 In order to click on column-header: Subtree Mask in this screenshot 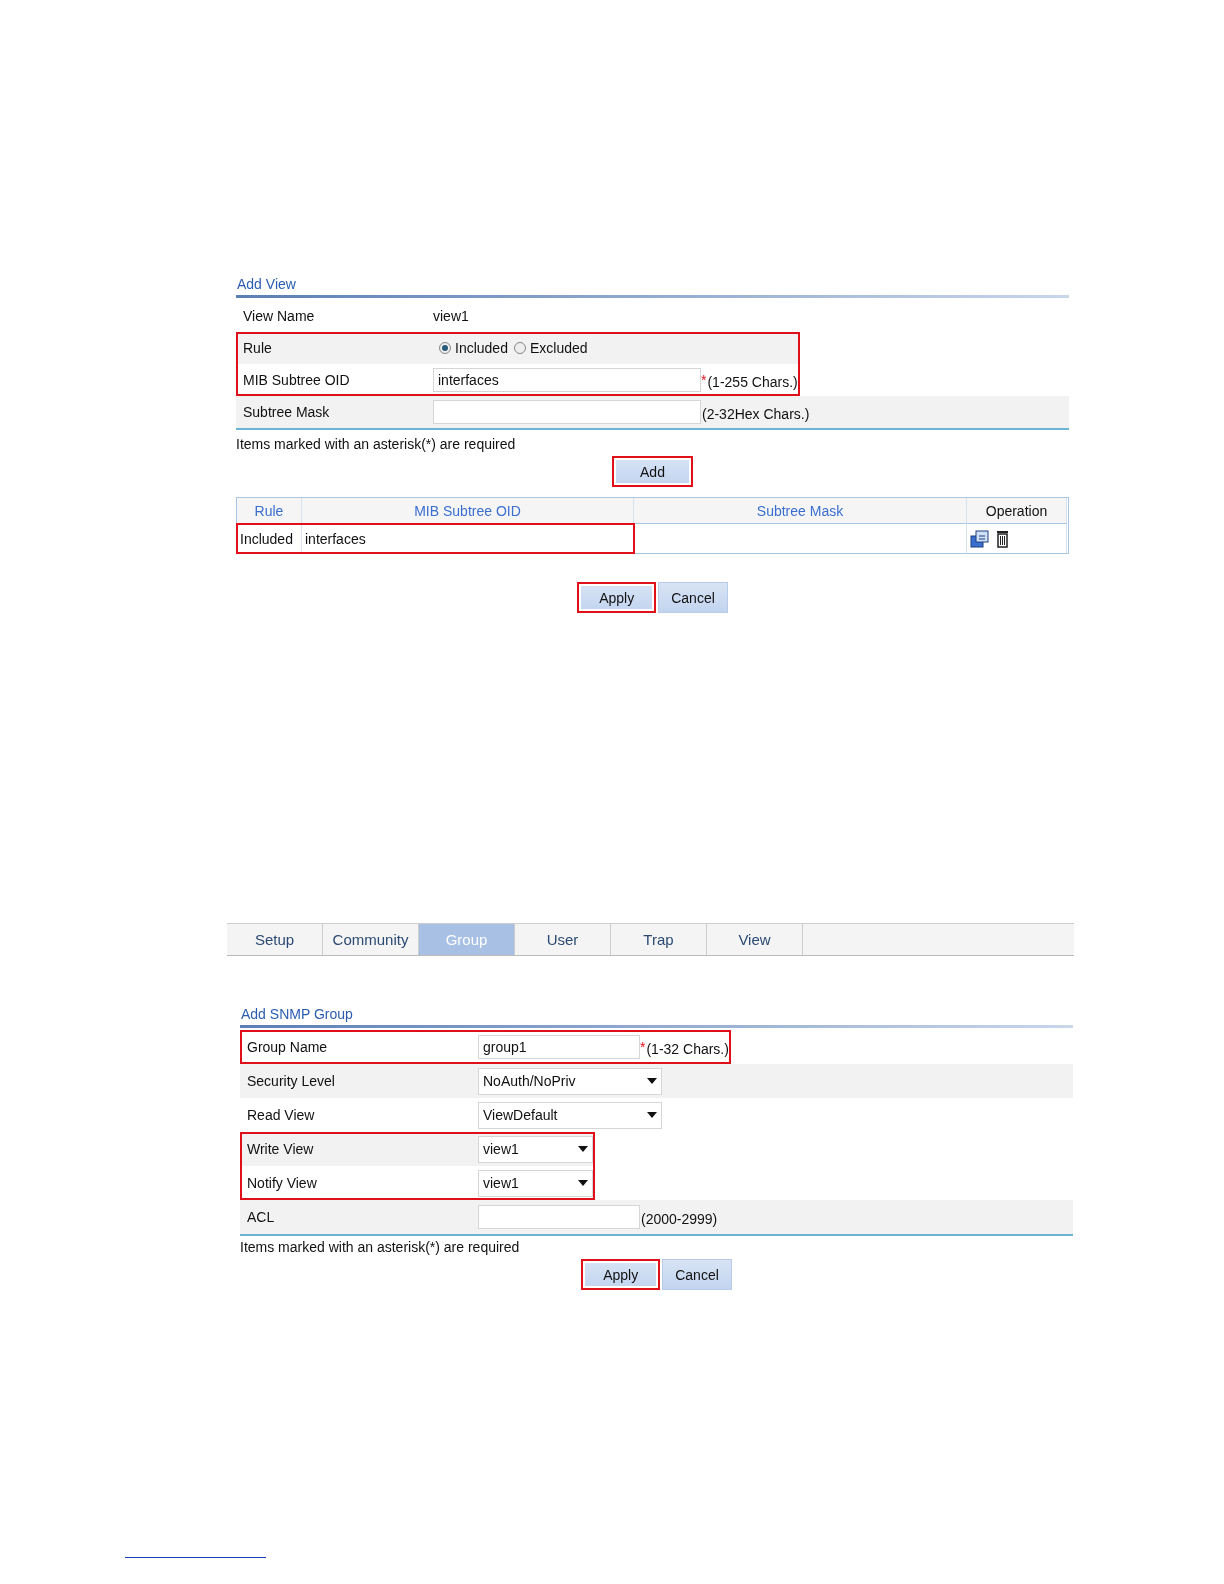, I will do `click(800, 511)`.